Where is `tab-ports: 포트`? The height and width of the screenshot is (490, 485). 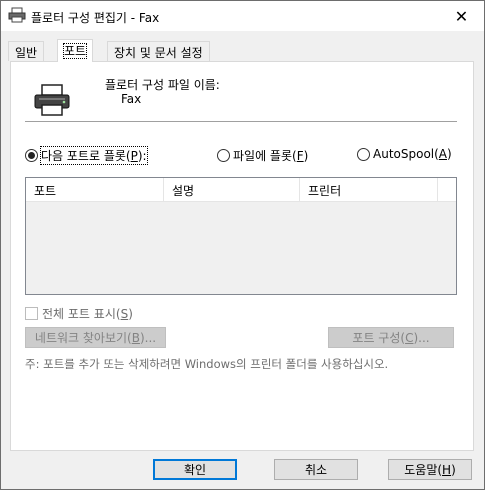
tab-ports: 포트 is located at coordinates (75, 50).